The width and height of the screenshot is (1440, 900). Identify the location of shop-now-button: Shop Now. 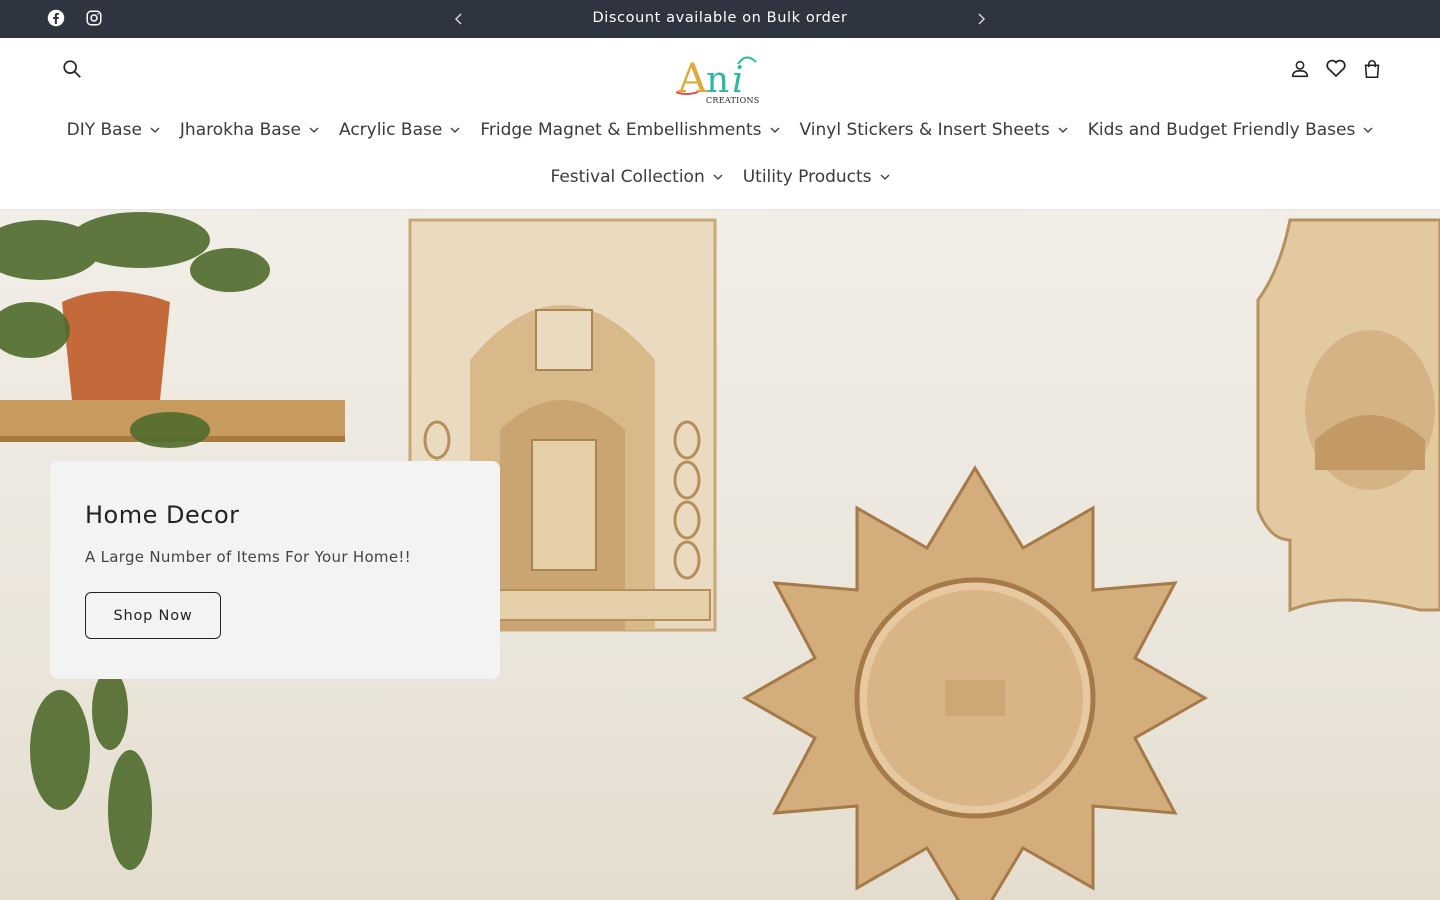
(153, 615).